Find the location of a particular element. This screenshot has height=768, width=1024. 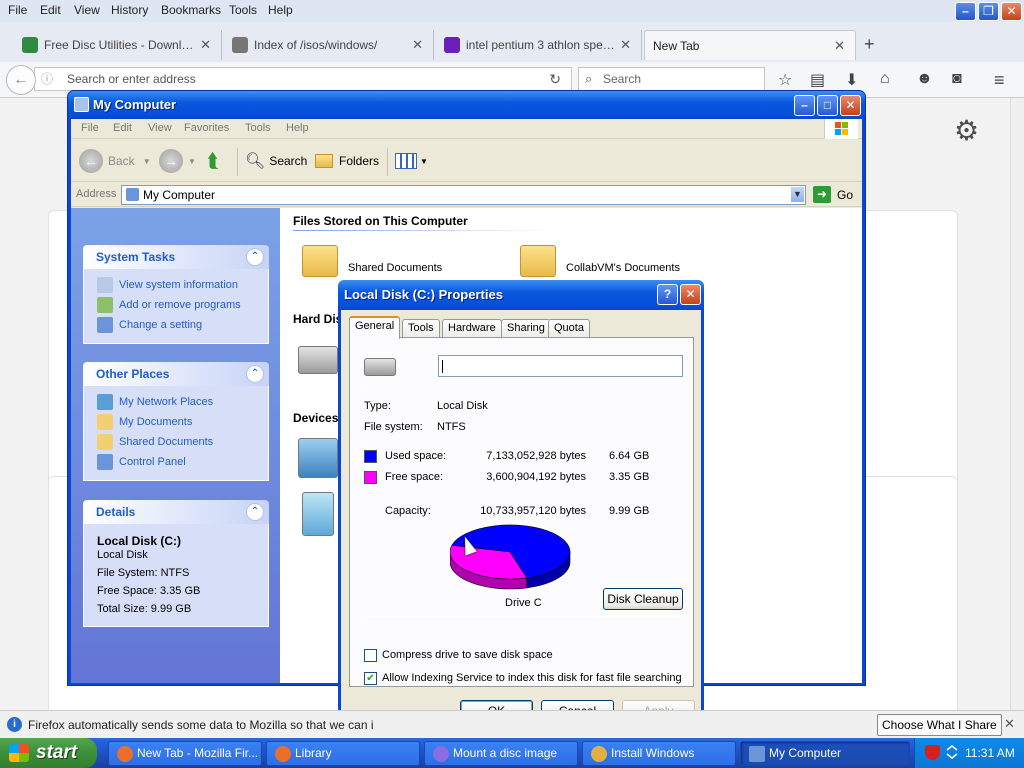

menu-bookmarks: Bookmarks is located at coordinates (191, 10).